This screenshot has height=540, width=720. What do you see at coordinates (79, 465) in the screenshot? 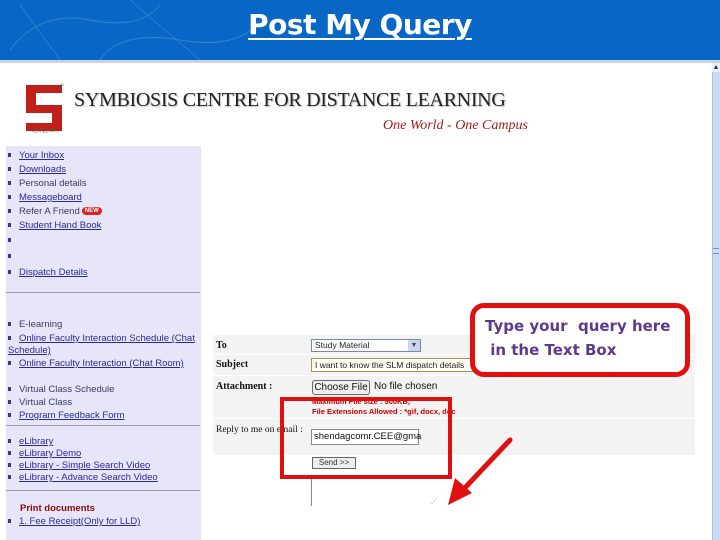
I see `sidebar-item-simple-search-video: eLibrary - Simple Search Video` at bounding box center [79, 465].